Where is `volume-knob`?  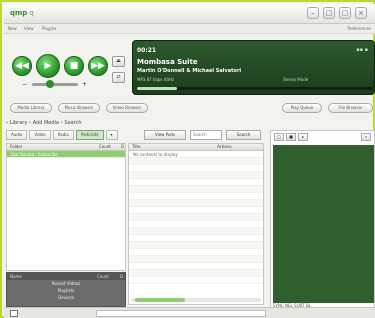
volume-knob is located at coordinates (50, 84).